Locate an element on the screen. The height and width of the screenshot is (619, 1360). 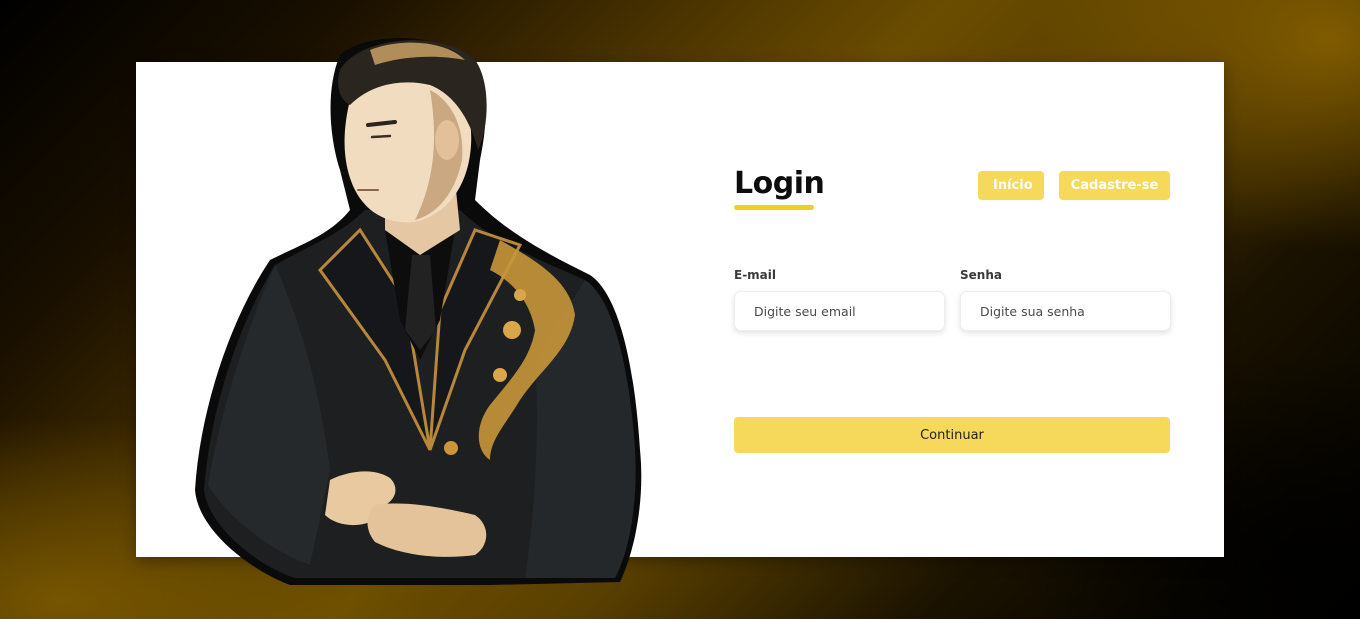
password-input is located at coordinates (1065, 311).